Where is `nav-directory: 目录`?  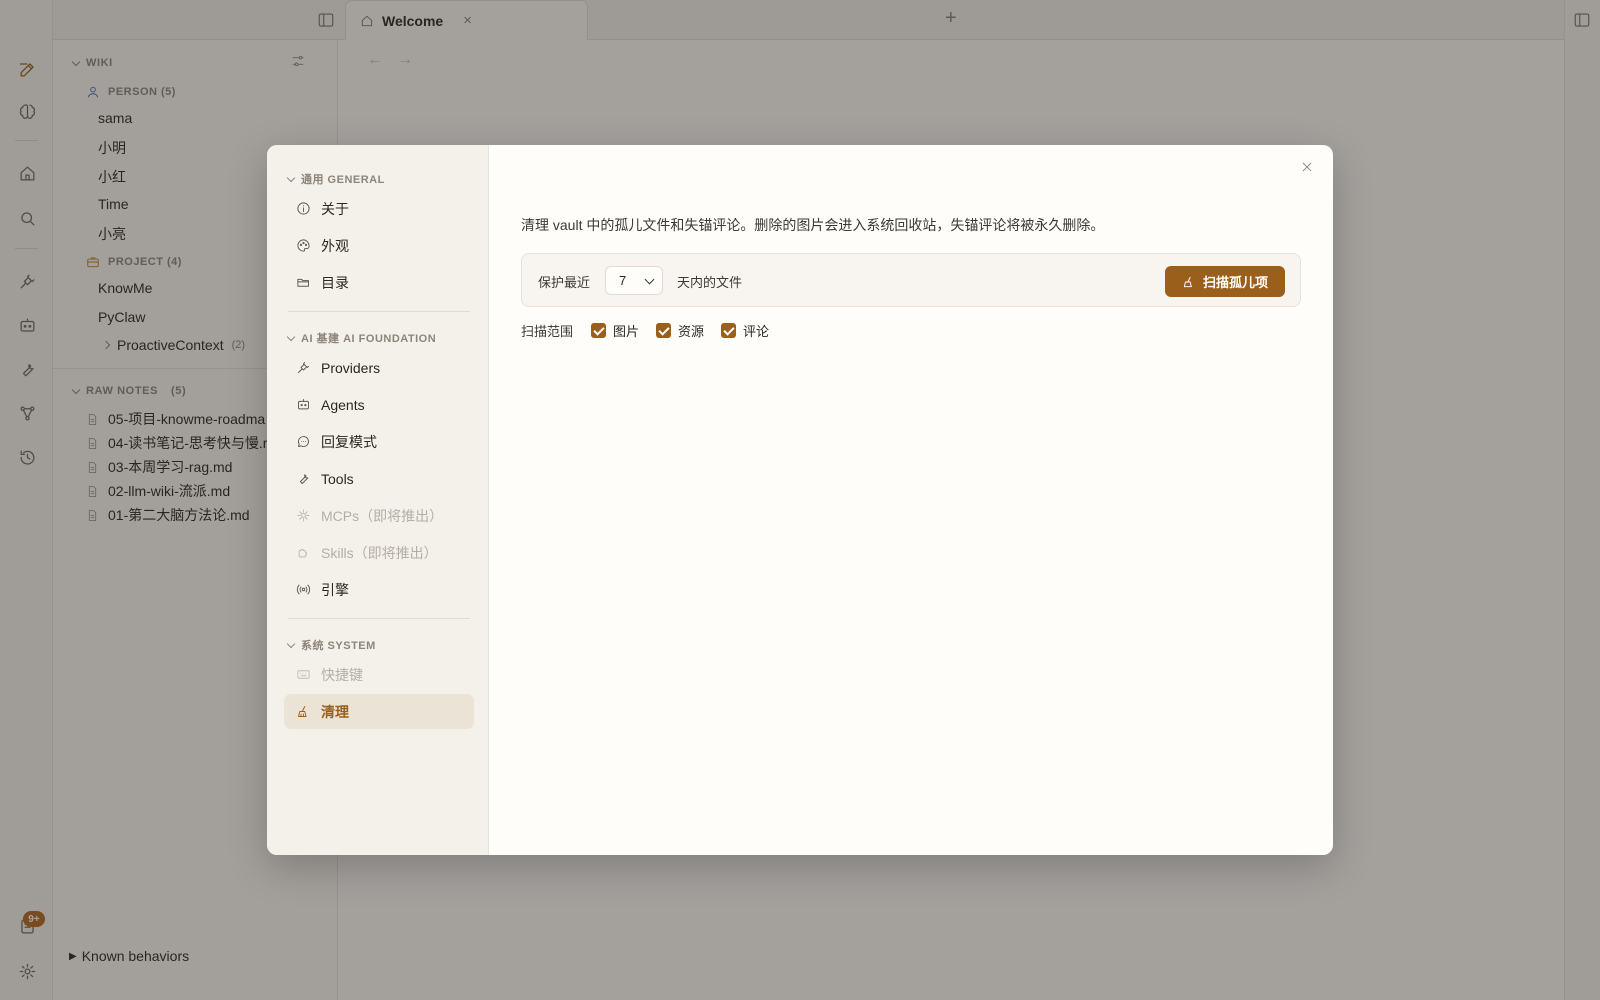 nav-directory: 目录 is located at coordinates (379, 282).